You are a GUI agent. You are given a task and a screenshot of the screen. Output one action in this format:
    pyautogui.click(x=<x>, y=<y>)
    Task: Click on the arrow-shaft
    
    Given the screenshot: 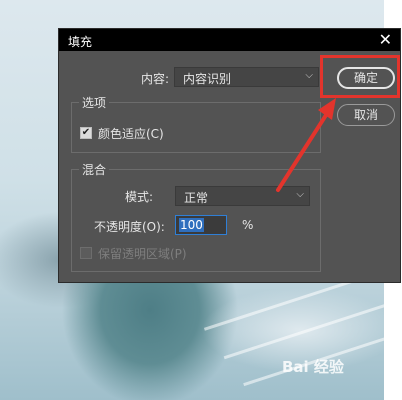 What is the action you would take?
    pyautogui.click(x=303, y=151)
    